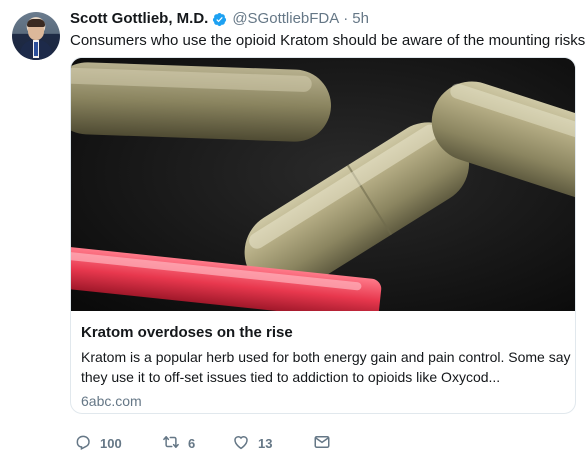  Describe the element at coordinates (323, 401) in the screenshot. I see `card-domain: 6abc.com` at that location.